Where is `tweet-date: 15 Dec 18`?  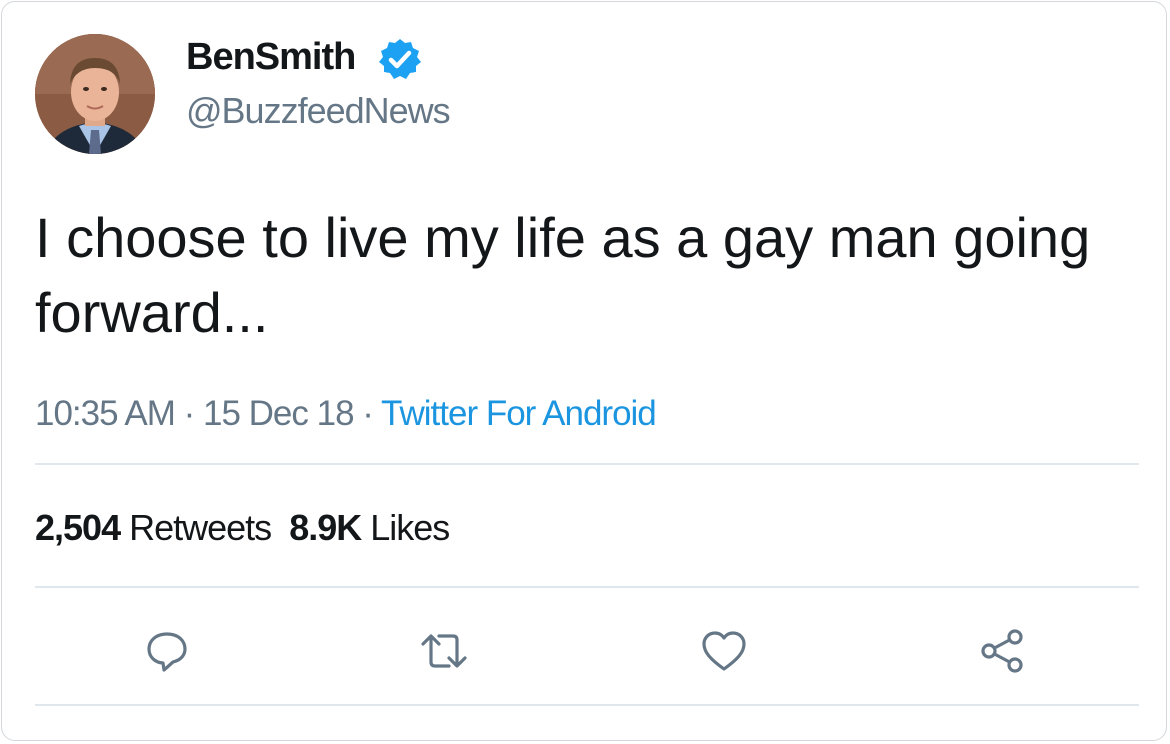
tweet-date: 15 Dec 18 is located at coordinates (279, 413).